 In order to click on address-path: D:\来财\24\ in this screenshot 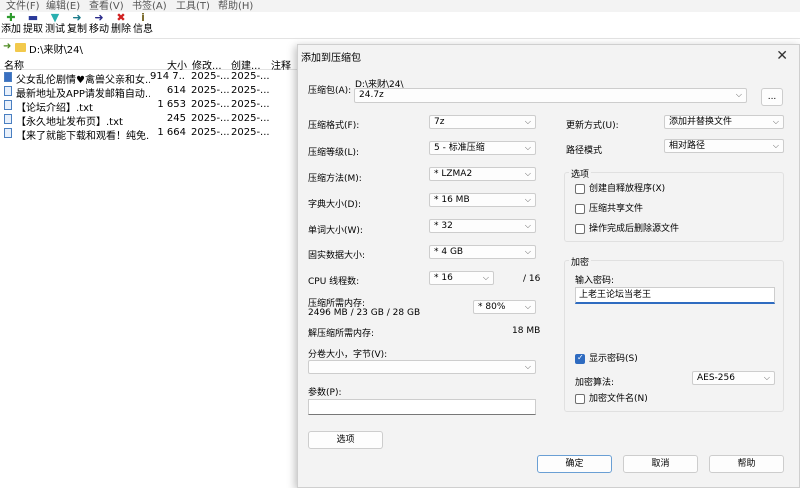, I will do `click(56, 48)`.